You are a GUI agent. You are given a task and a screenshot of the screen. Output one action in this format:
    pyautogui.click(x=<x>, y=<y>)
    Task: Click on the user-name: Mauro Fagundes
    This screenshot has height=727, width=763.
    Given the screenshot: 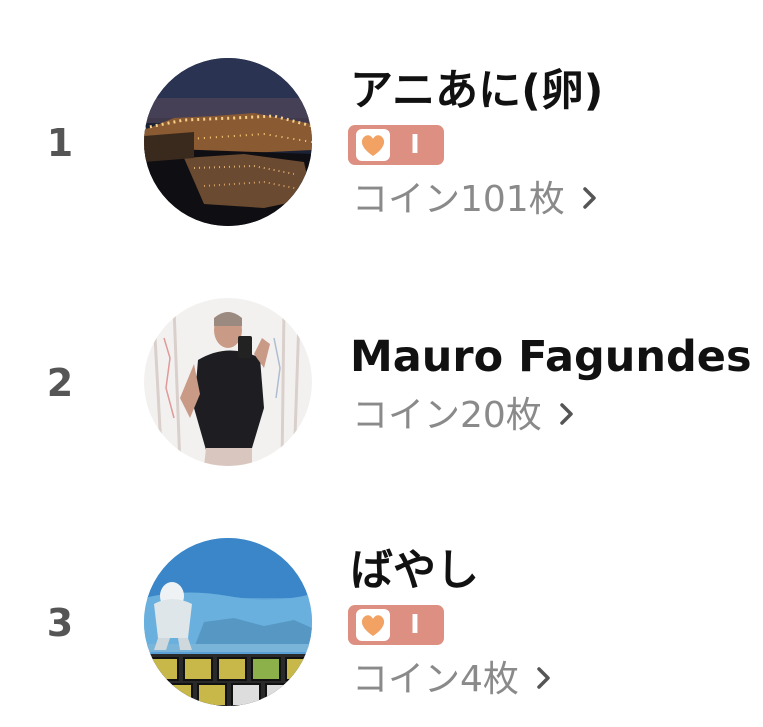 What is the action you would take?
    pyautogui.click(x=551, y=357)
    